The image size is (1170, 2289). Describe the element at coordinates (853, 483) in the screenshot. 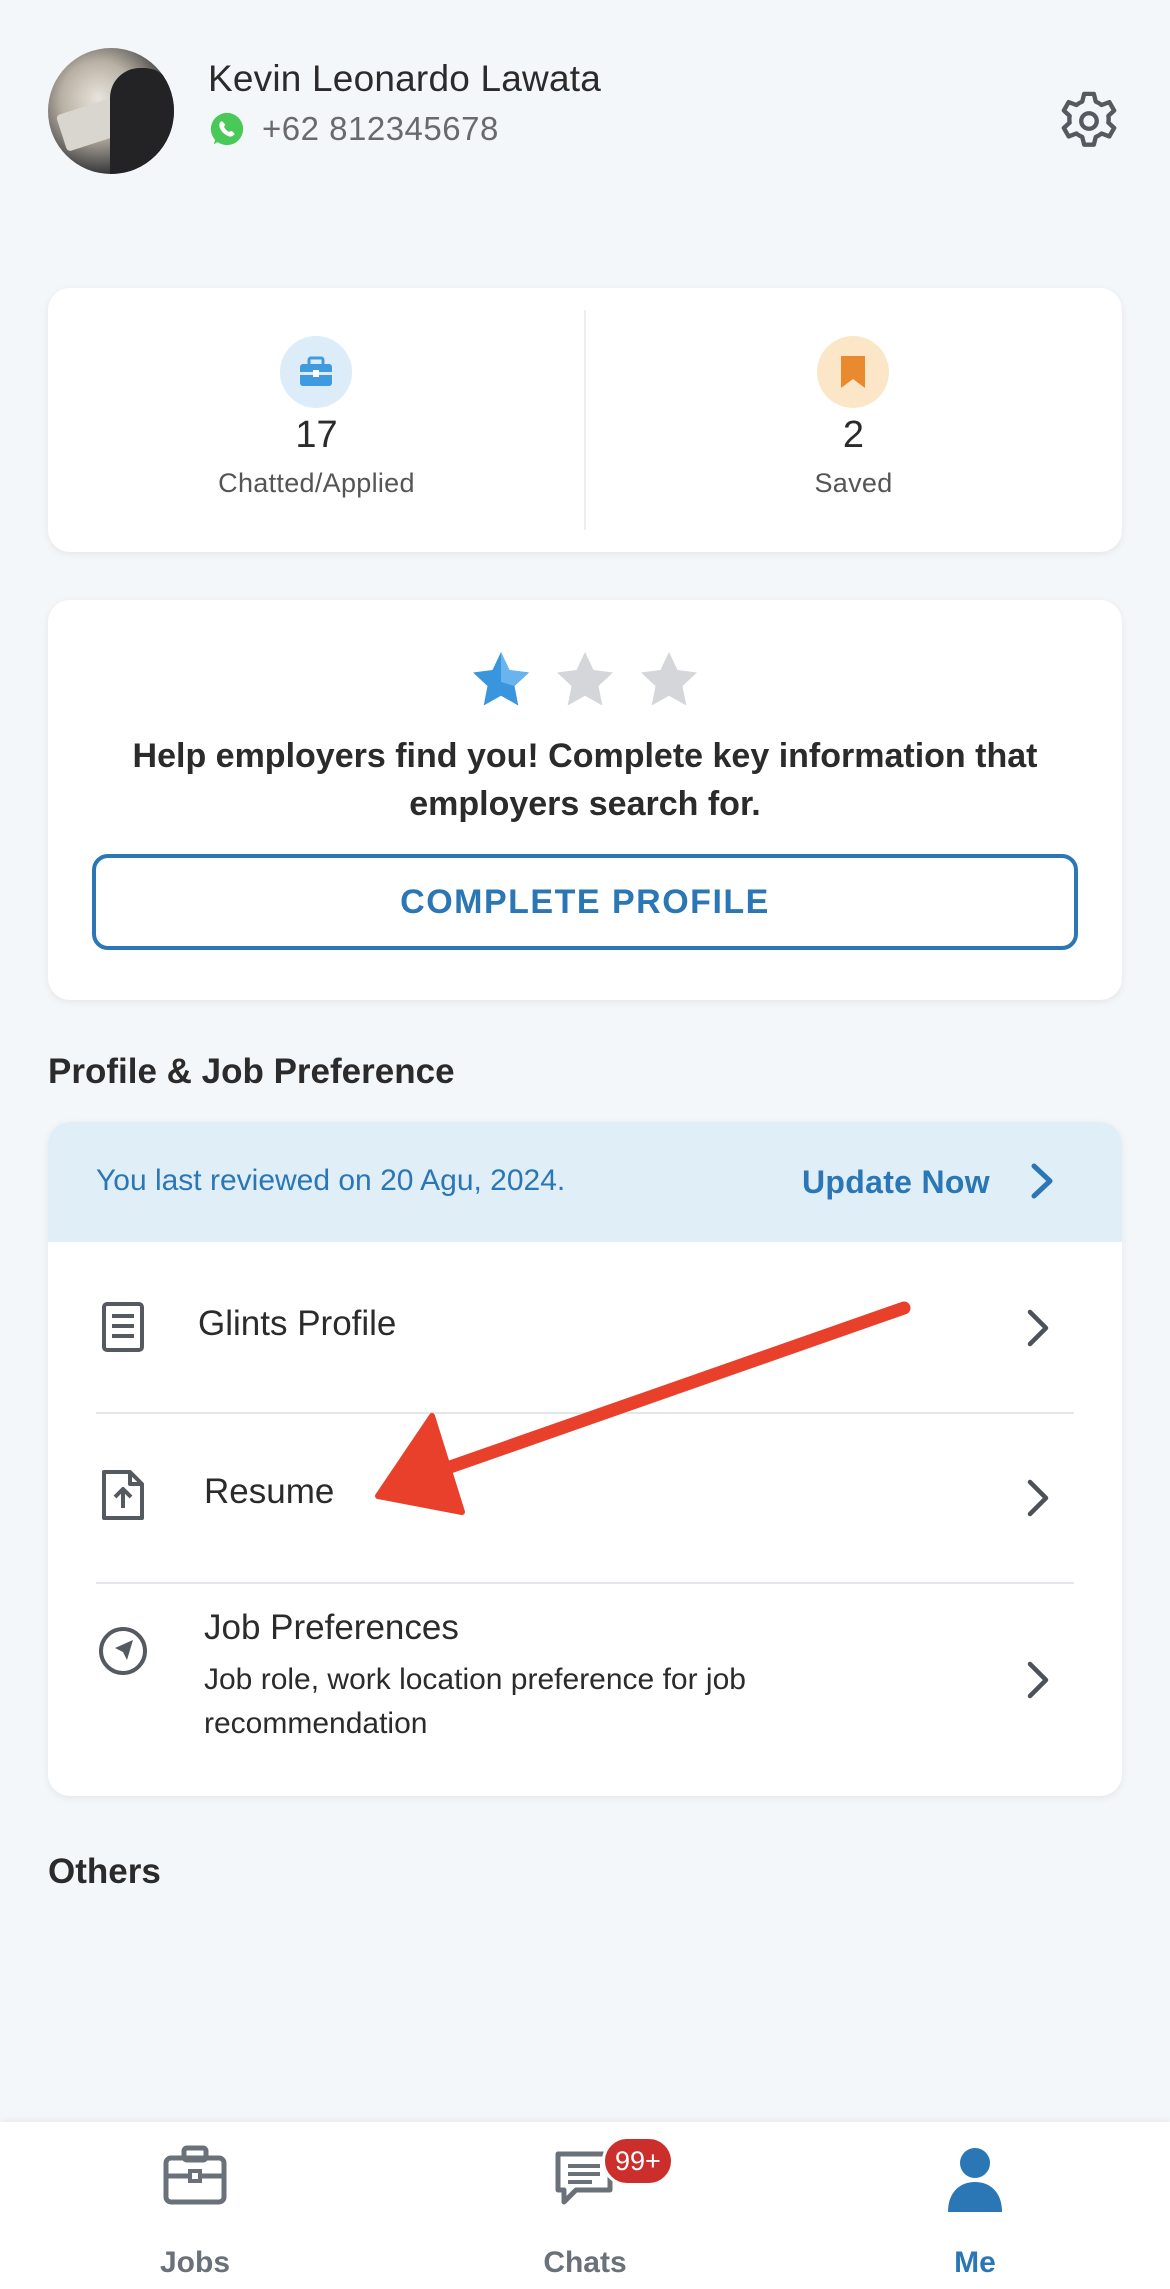

I see `stat-label: Saved` at that location.